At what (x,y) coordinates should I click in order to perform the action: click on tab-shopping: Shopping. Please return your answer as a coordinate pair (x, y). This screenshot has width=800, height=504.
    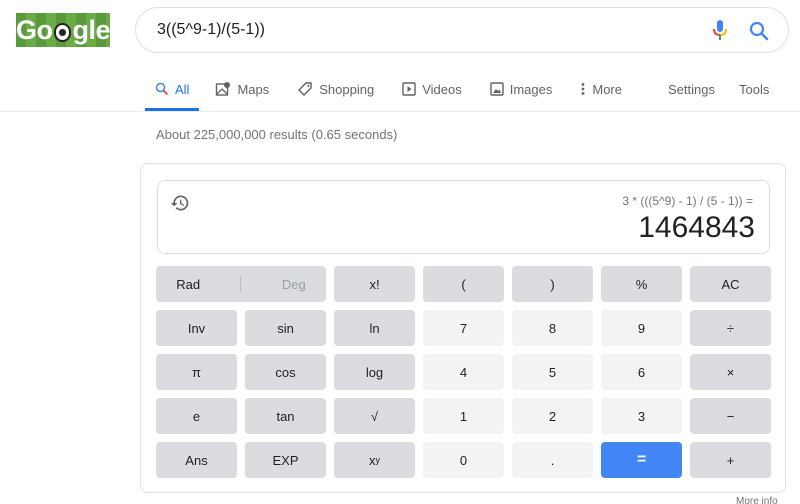
    Looking at the image, I should click on (335, 89).